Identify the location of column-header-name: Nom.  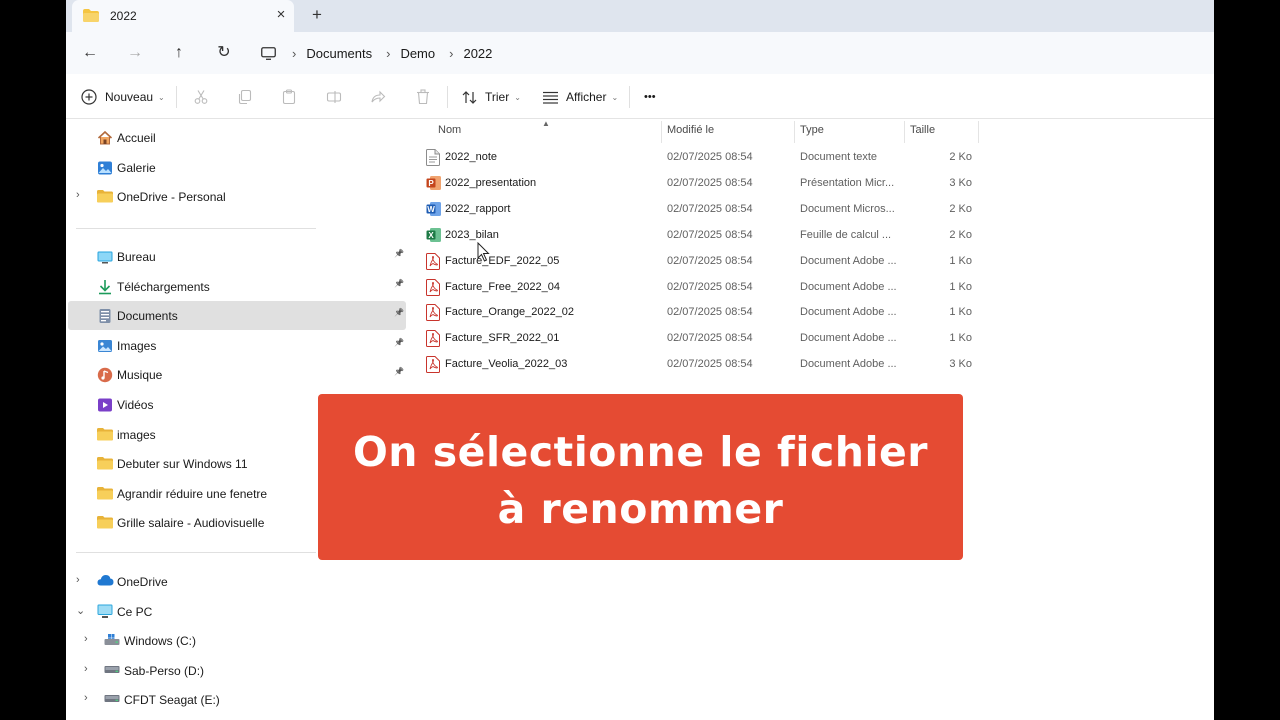
(449, 130).